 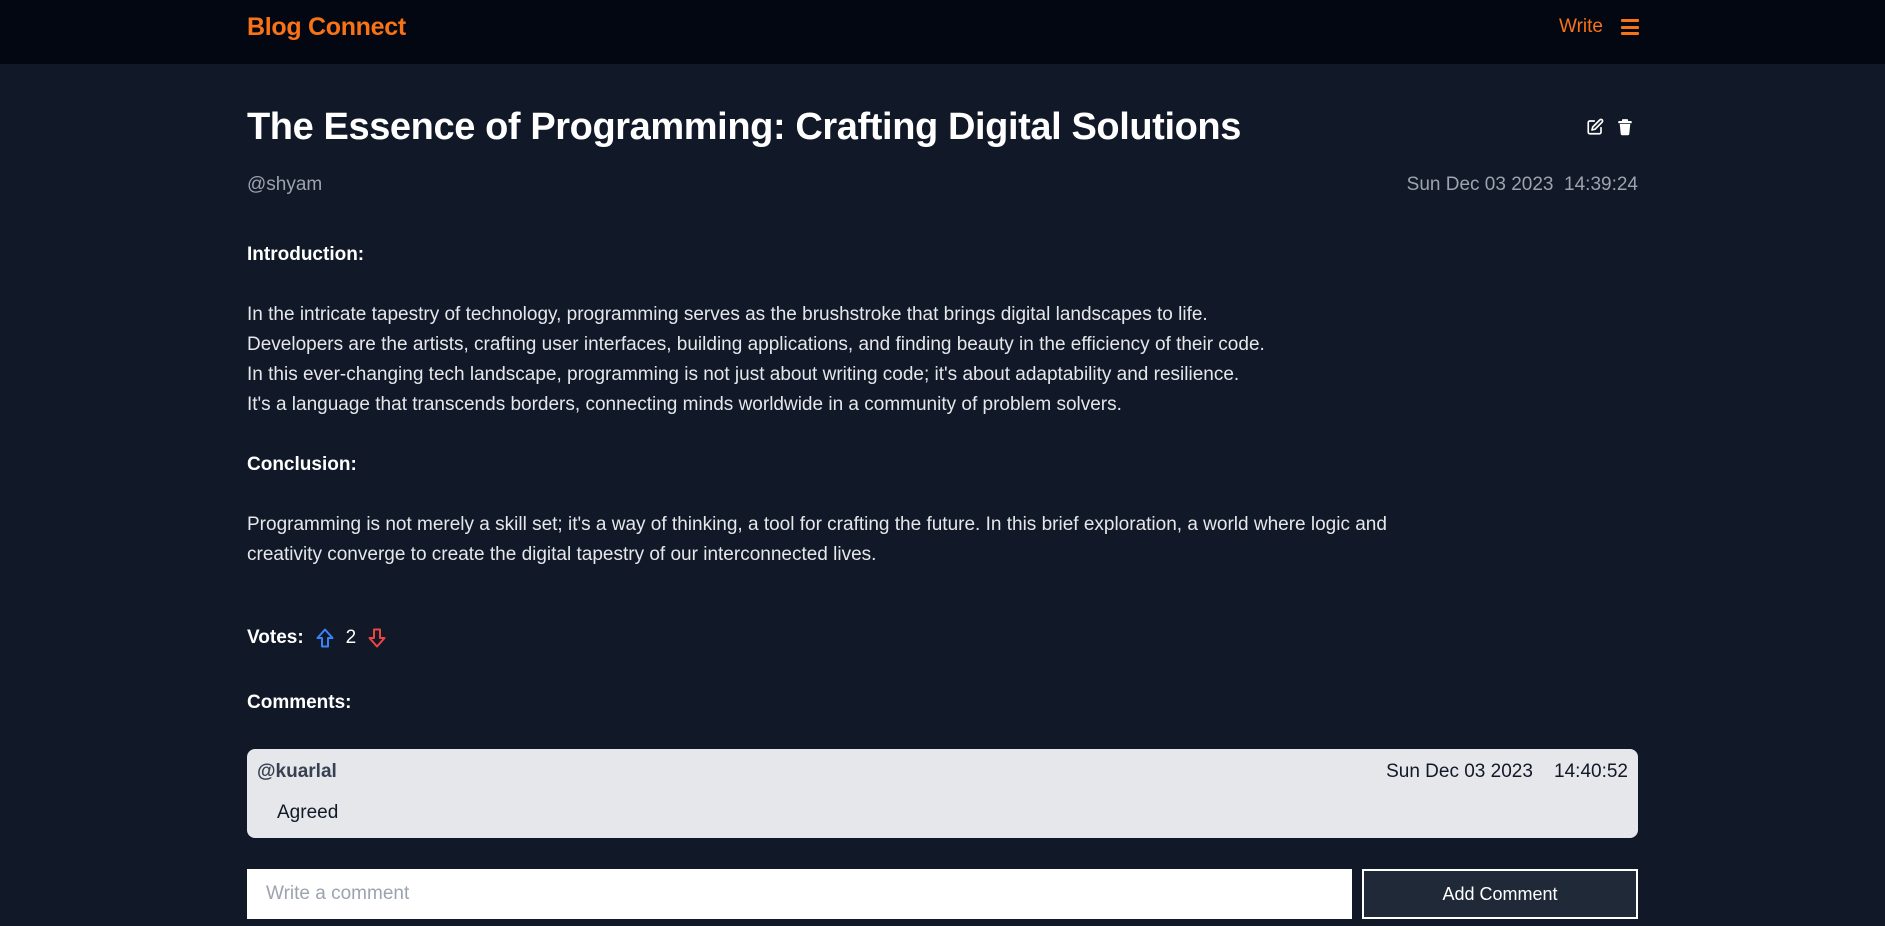 I want to click on navbar-actions: Write, so click(x=1599, y=27).